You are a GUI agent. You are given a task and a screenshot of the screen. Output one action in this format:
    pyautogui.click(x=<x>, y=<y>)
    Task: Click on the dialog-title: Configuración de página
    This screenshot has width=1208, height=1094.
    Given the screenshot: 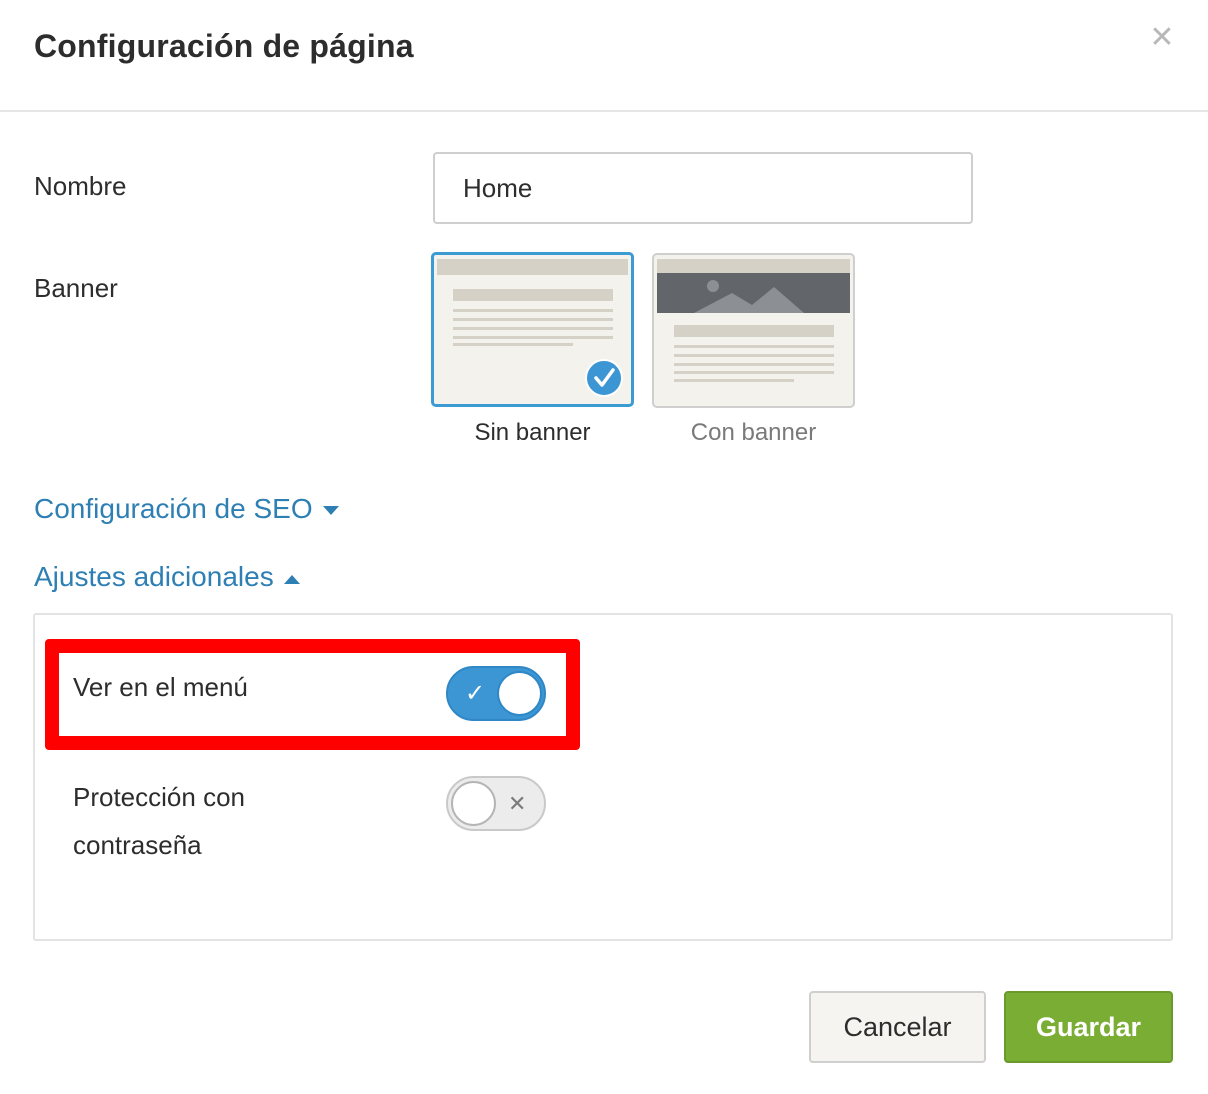 What is the action you would take?
    pyautogui.click(x=224, y=46)
    